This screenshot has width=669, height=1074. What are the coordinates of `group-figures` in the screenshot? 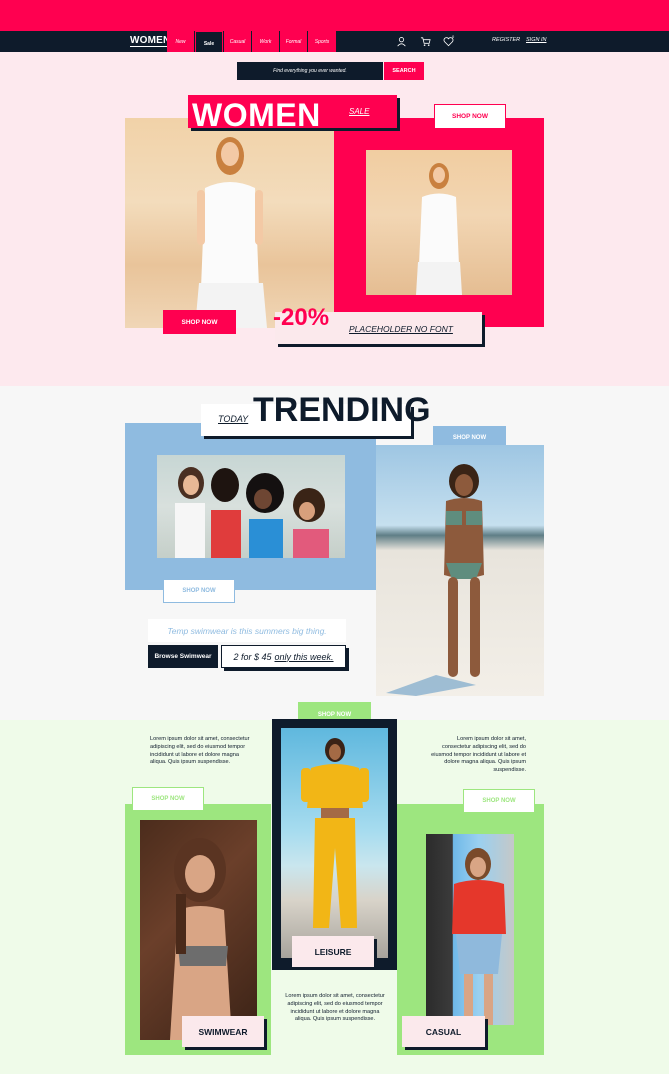 It's located at (252, 512).